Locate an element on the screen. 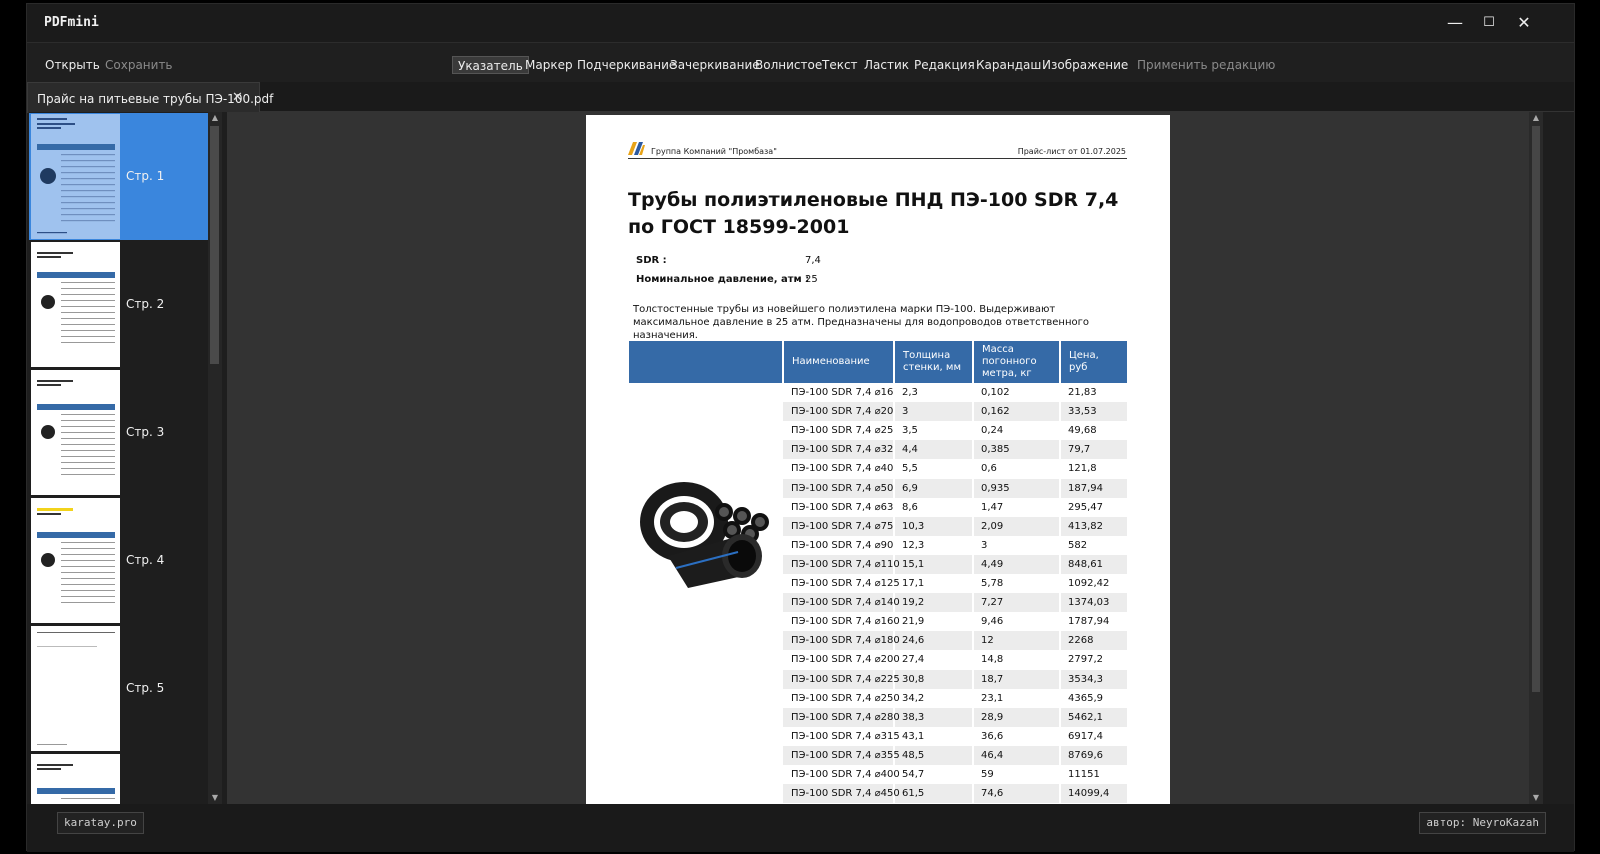  thumbnail-scrollbar: ▲ ▼ is located at coordinates (215, 458).